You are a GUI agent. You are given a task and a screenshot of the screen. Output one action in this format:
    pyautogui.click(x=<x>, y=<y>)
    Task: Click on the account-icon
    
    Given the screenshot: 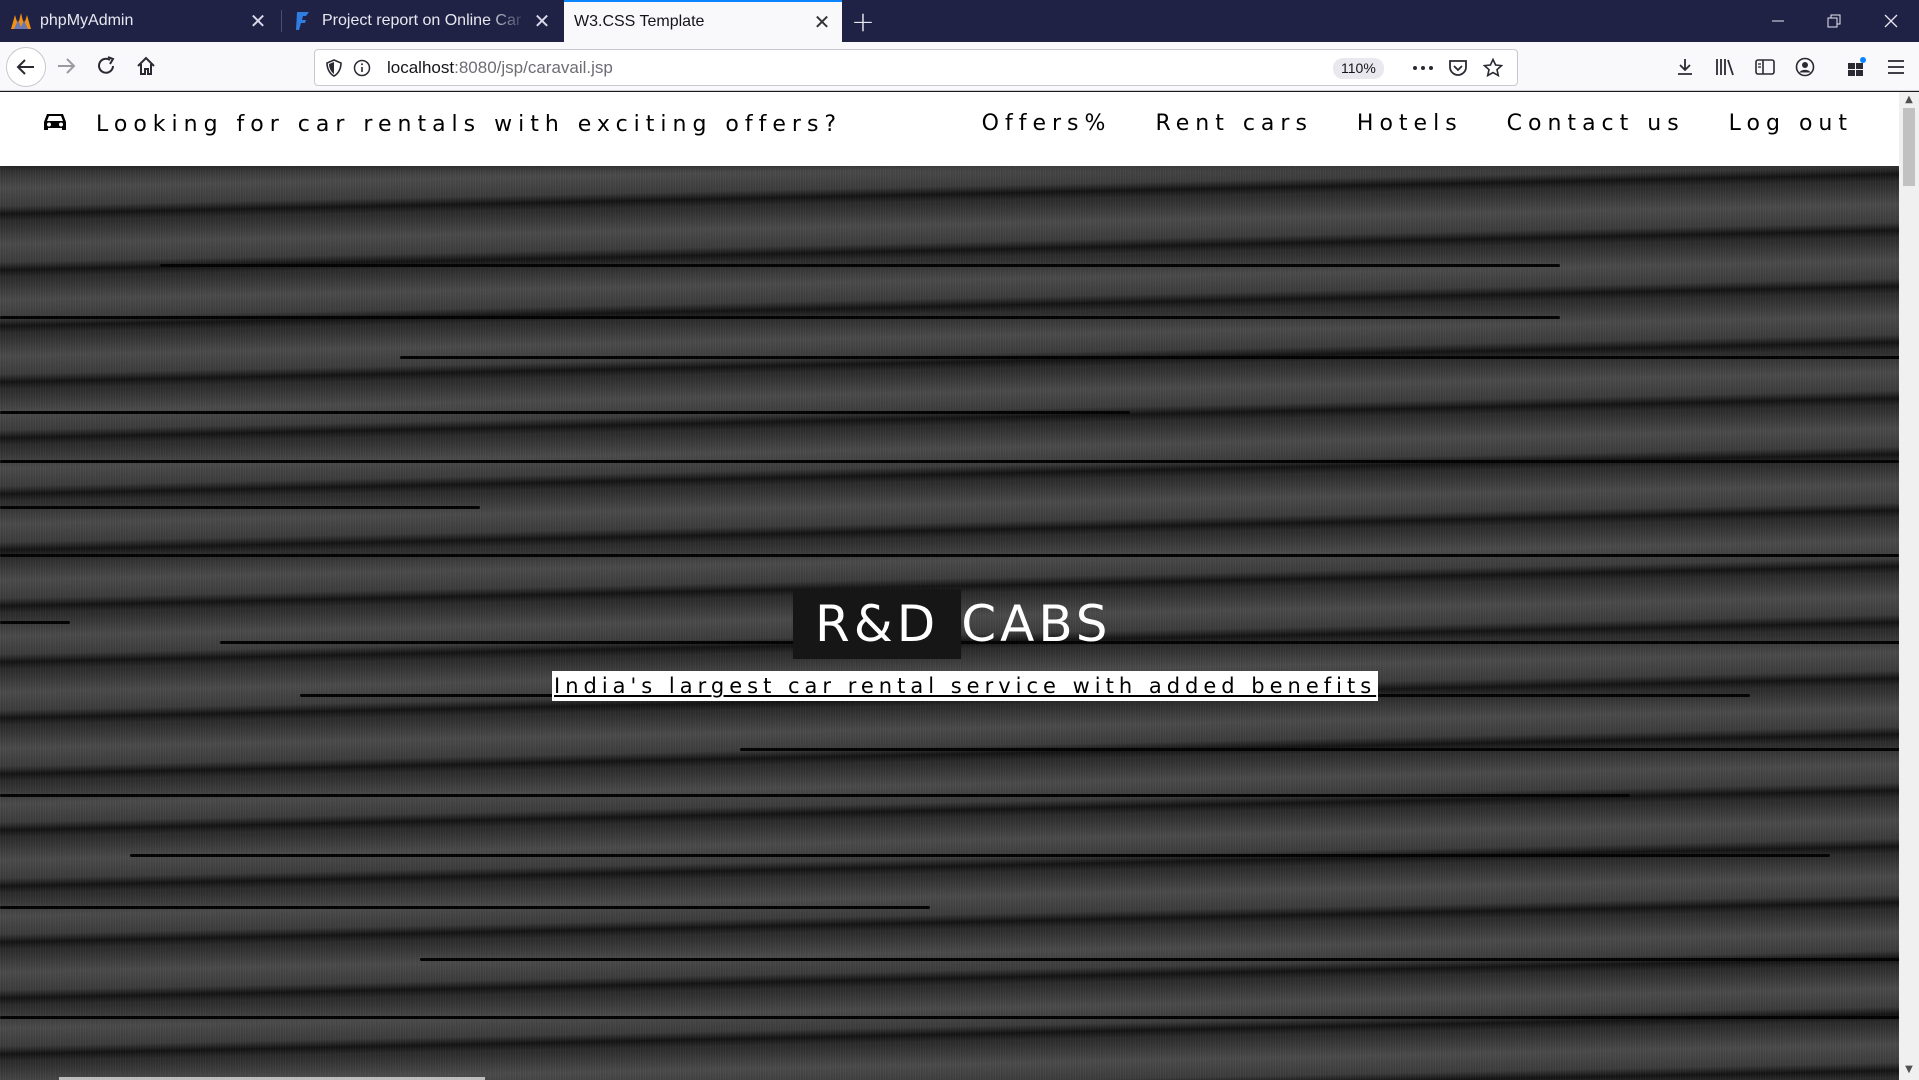 What is the action you would take?
    pyautogui.click(x=1805, y=67)
    